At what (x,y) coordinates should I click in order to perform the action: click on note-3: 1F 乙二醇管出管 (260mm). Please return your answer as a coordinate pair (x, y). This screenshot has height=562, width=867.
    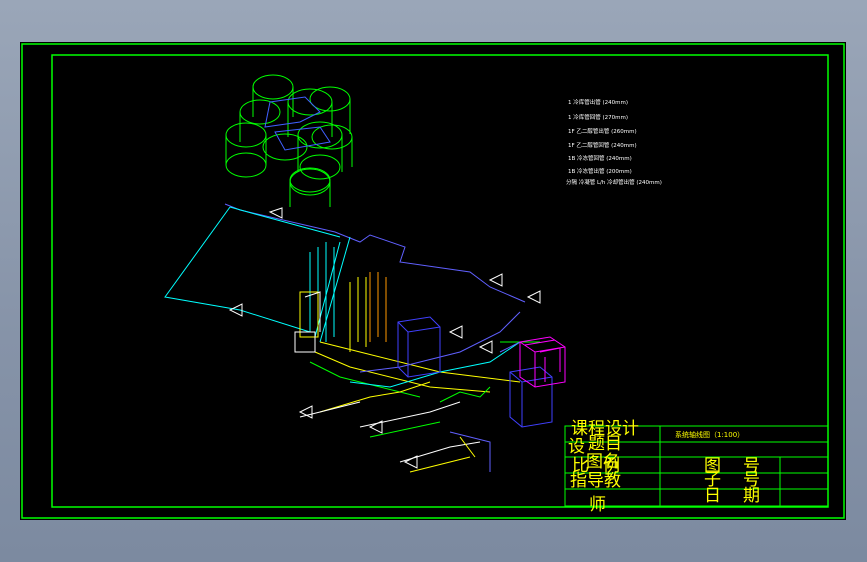
    Looking at the image, I should click on (602, 131).